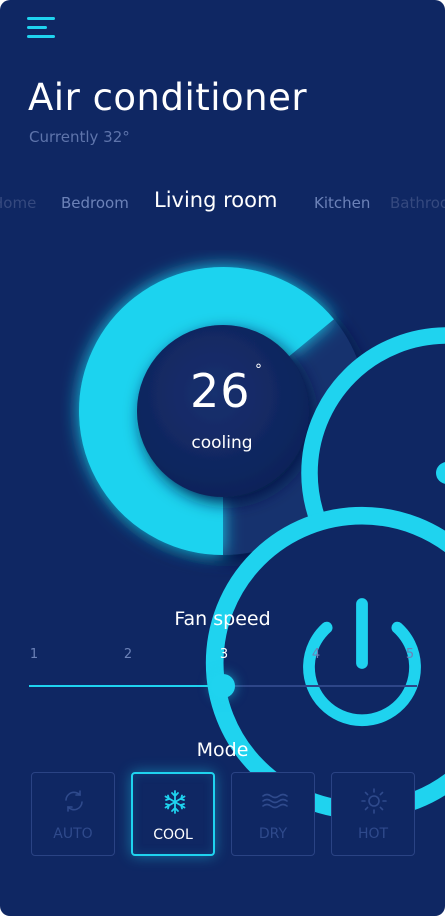  Describe the element at coordinates (417, 203) in the screenshot. I see `tab-bathroom: Bathroom` at that location.